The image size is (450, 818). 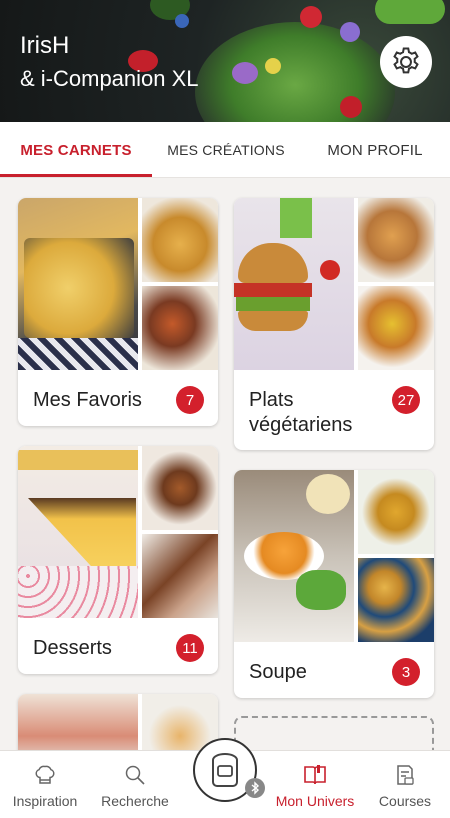 What do you see at coordinates (135, 775) in the screenshot?
I see `search-icon` at bounding box center [135, 775].